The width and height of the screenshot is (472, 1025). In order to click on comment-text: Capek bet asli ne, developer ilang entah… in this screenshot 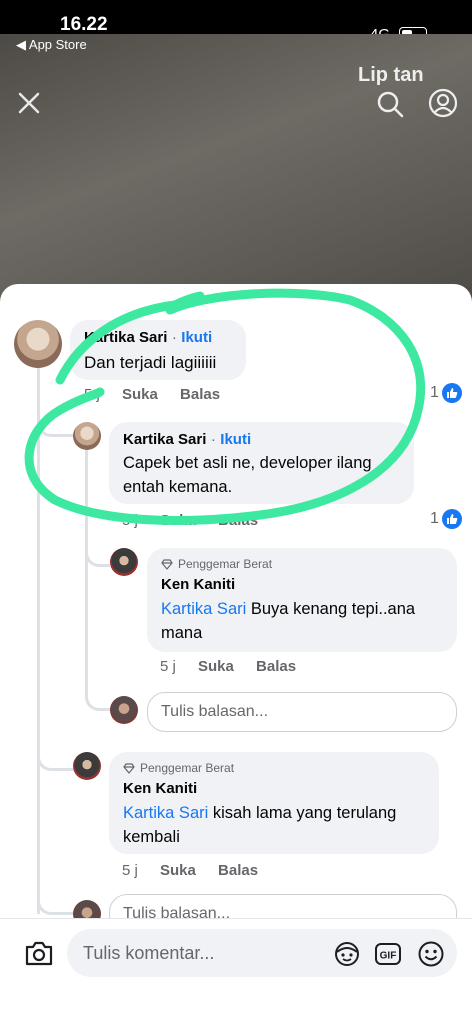, I will do `click(247, 475)`.